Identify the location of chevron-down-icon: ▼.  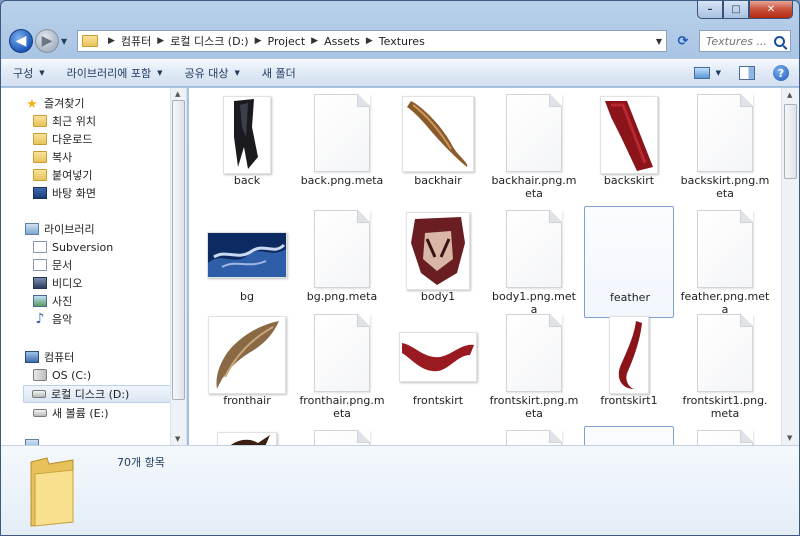
(160, 73).